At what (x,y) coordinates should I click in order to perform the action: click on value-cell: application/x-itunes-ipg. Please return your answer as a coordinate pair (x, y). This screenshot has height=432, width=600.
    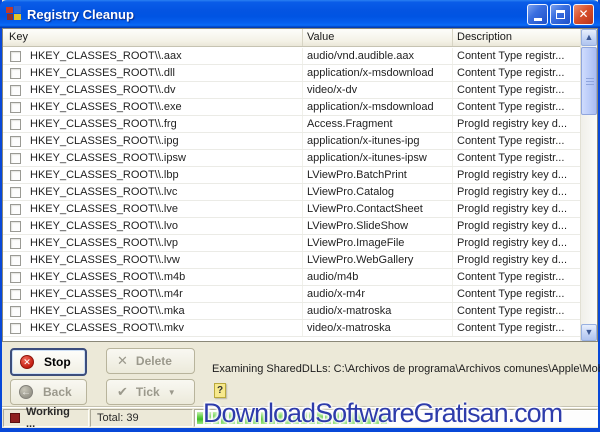
    Looking at the image, I should click on (363, 141).